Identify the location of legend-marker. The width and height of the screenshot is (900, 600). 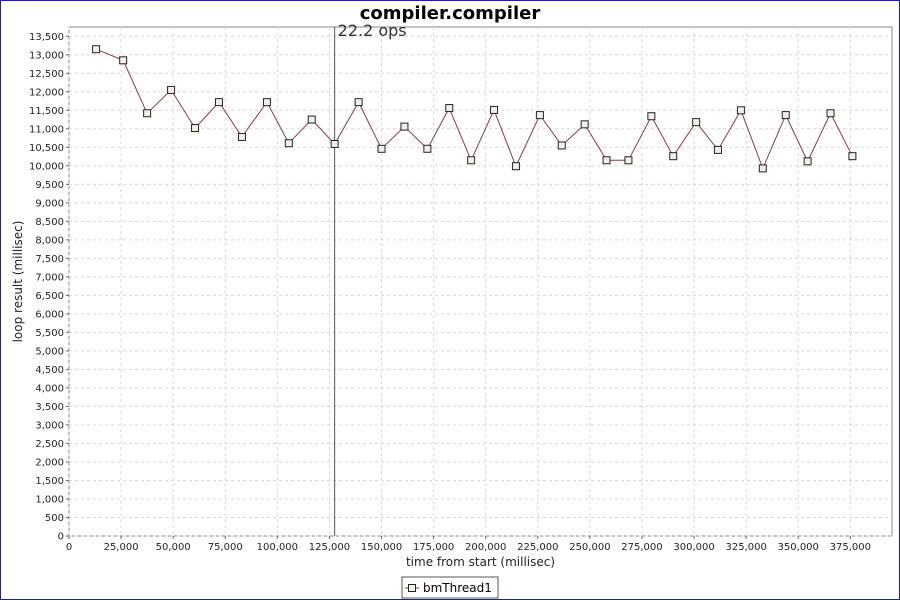
(412, 588).